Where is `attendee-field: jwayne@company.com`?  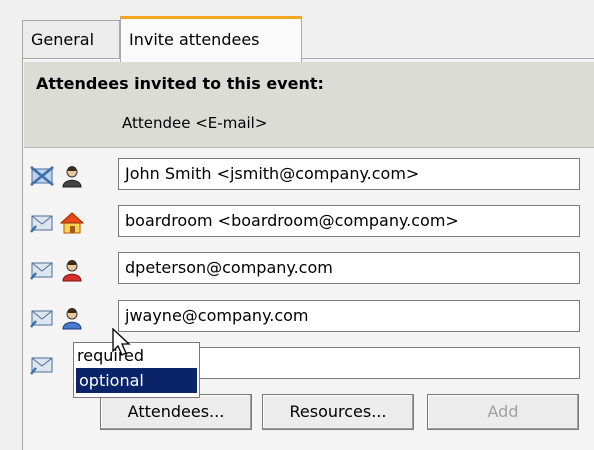
attendee-field: jwayne@company.com is located at coordinates (349, 316).